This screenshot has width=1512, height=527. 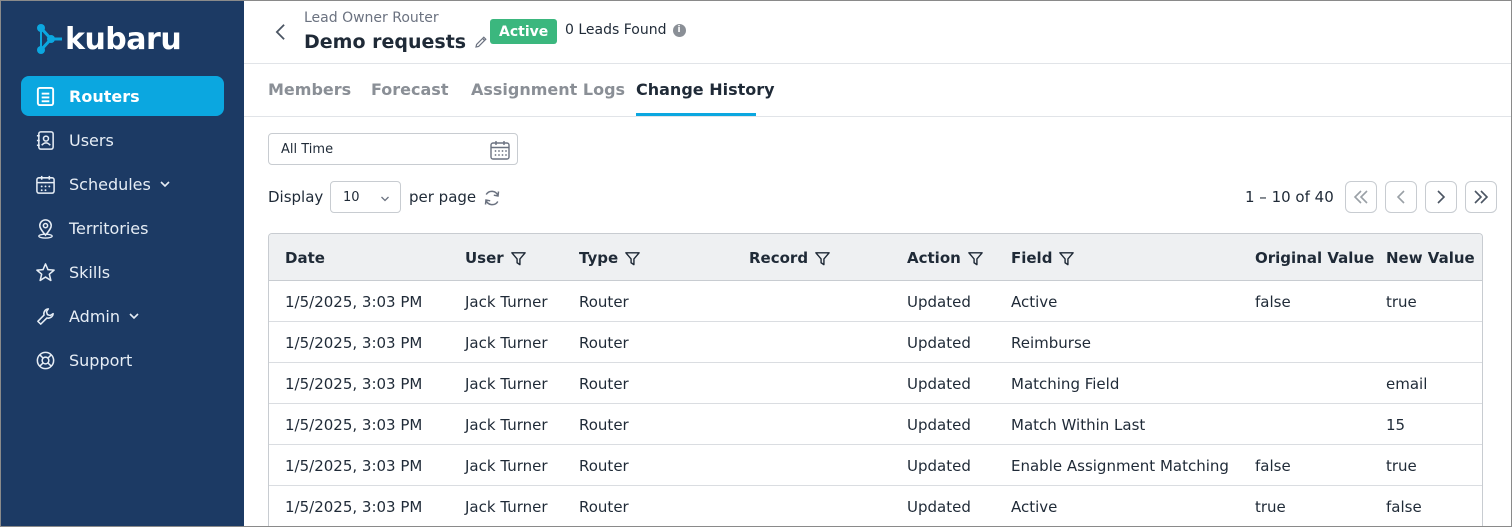 What do you see at coordinates (1273, 302) in the screenshot?
I see `table-cell: false` at bounding box center [1273, 302].